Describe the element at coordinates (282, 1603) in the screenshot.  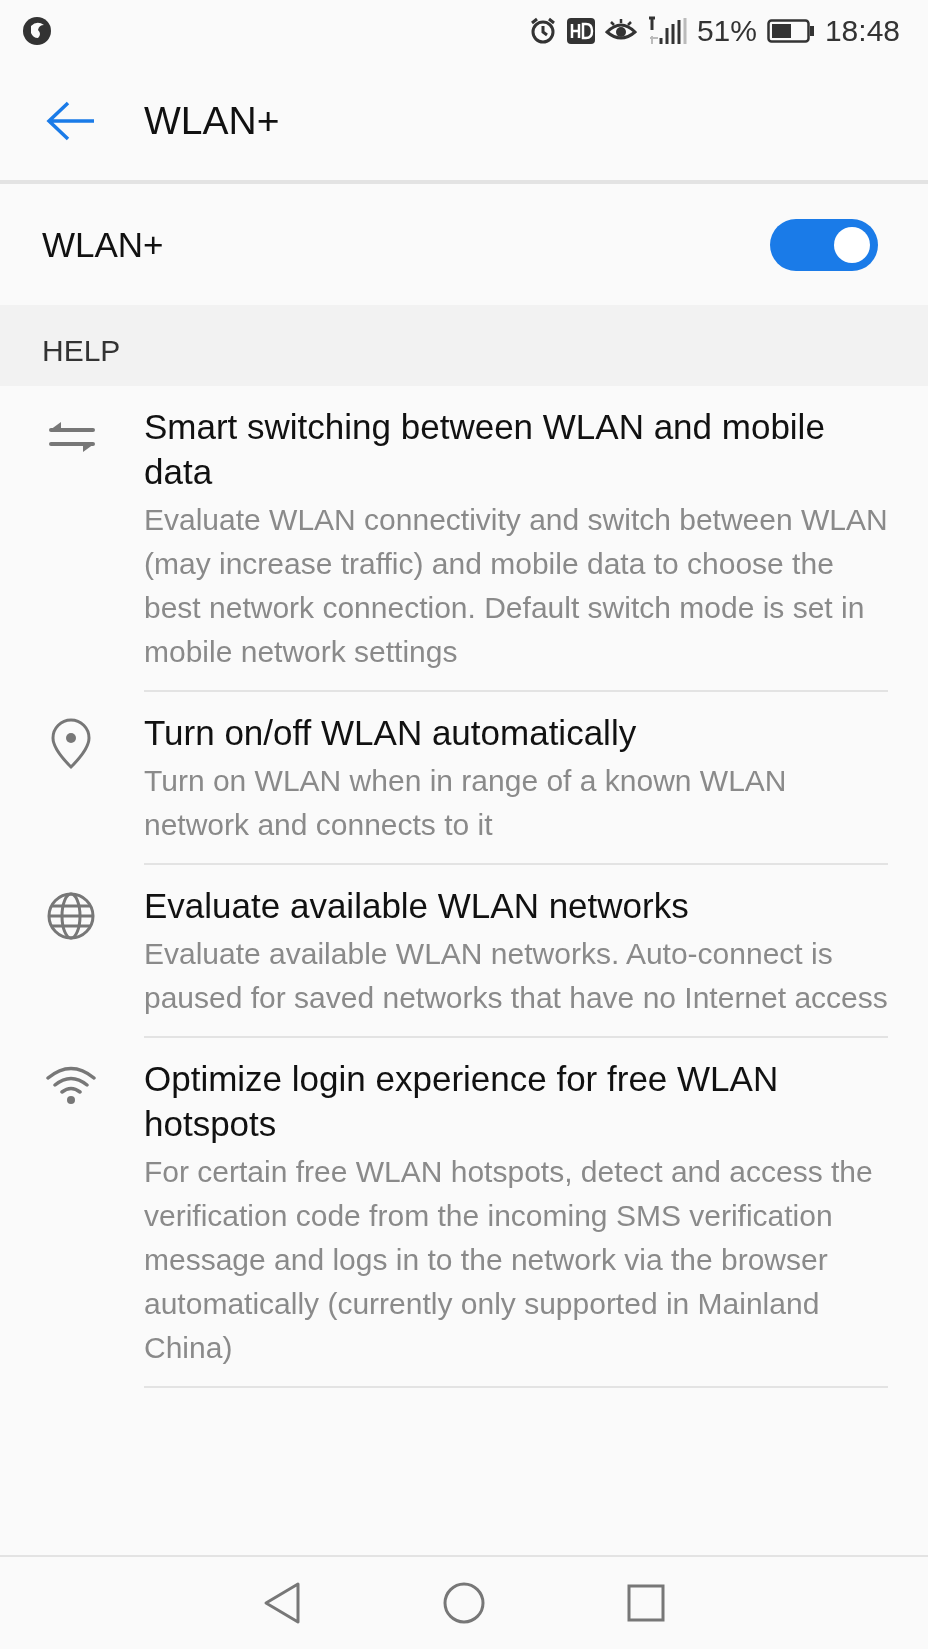
I see `back-nav-button` at that location.